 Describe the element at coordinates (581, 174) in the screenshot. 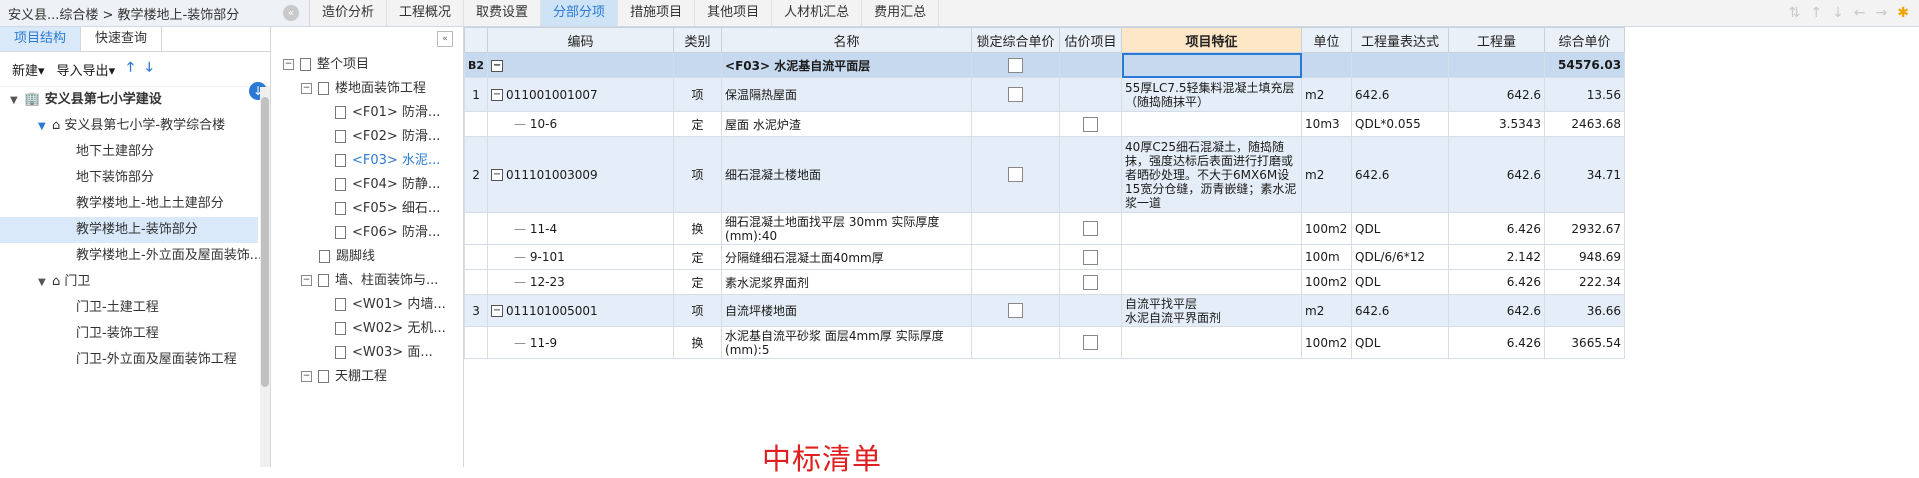

I see `code-cell: −011101003009` at that location.